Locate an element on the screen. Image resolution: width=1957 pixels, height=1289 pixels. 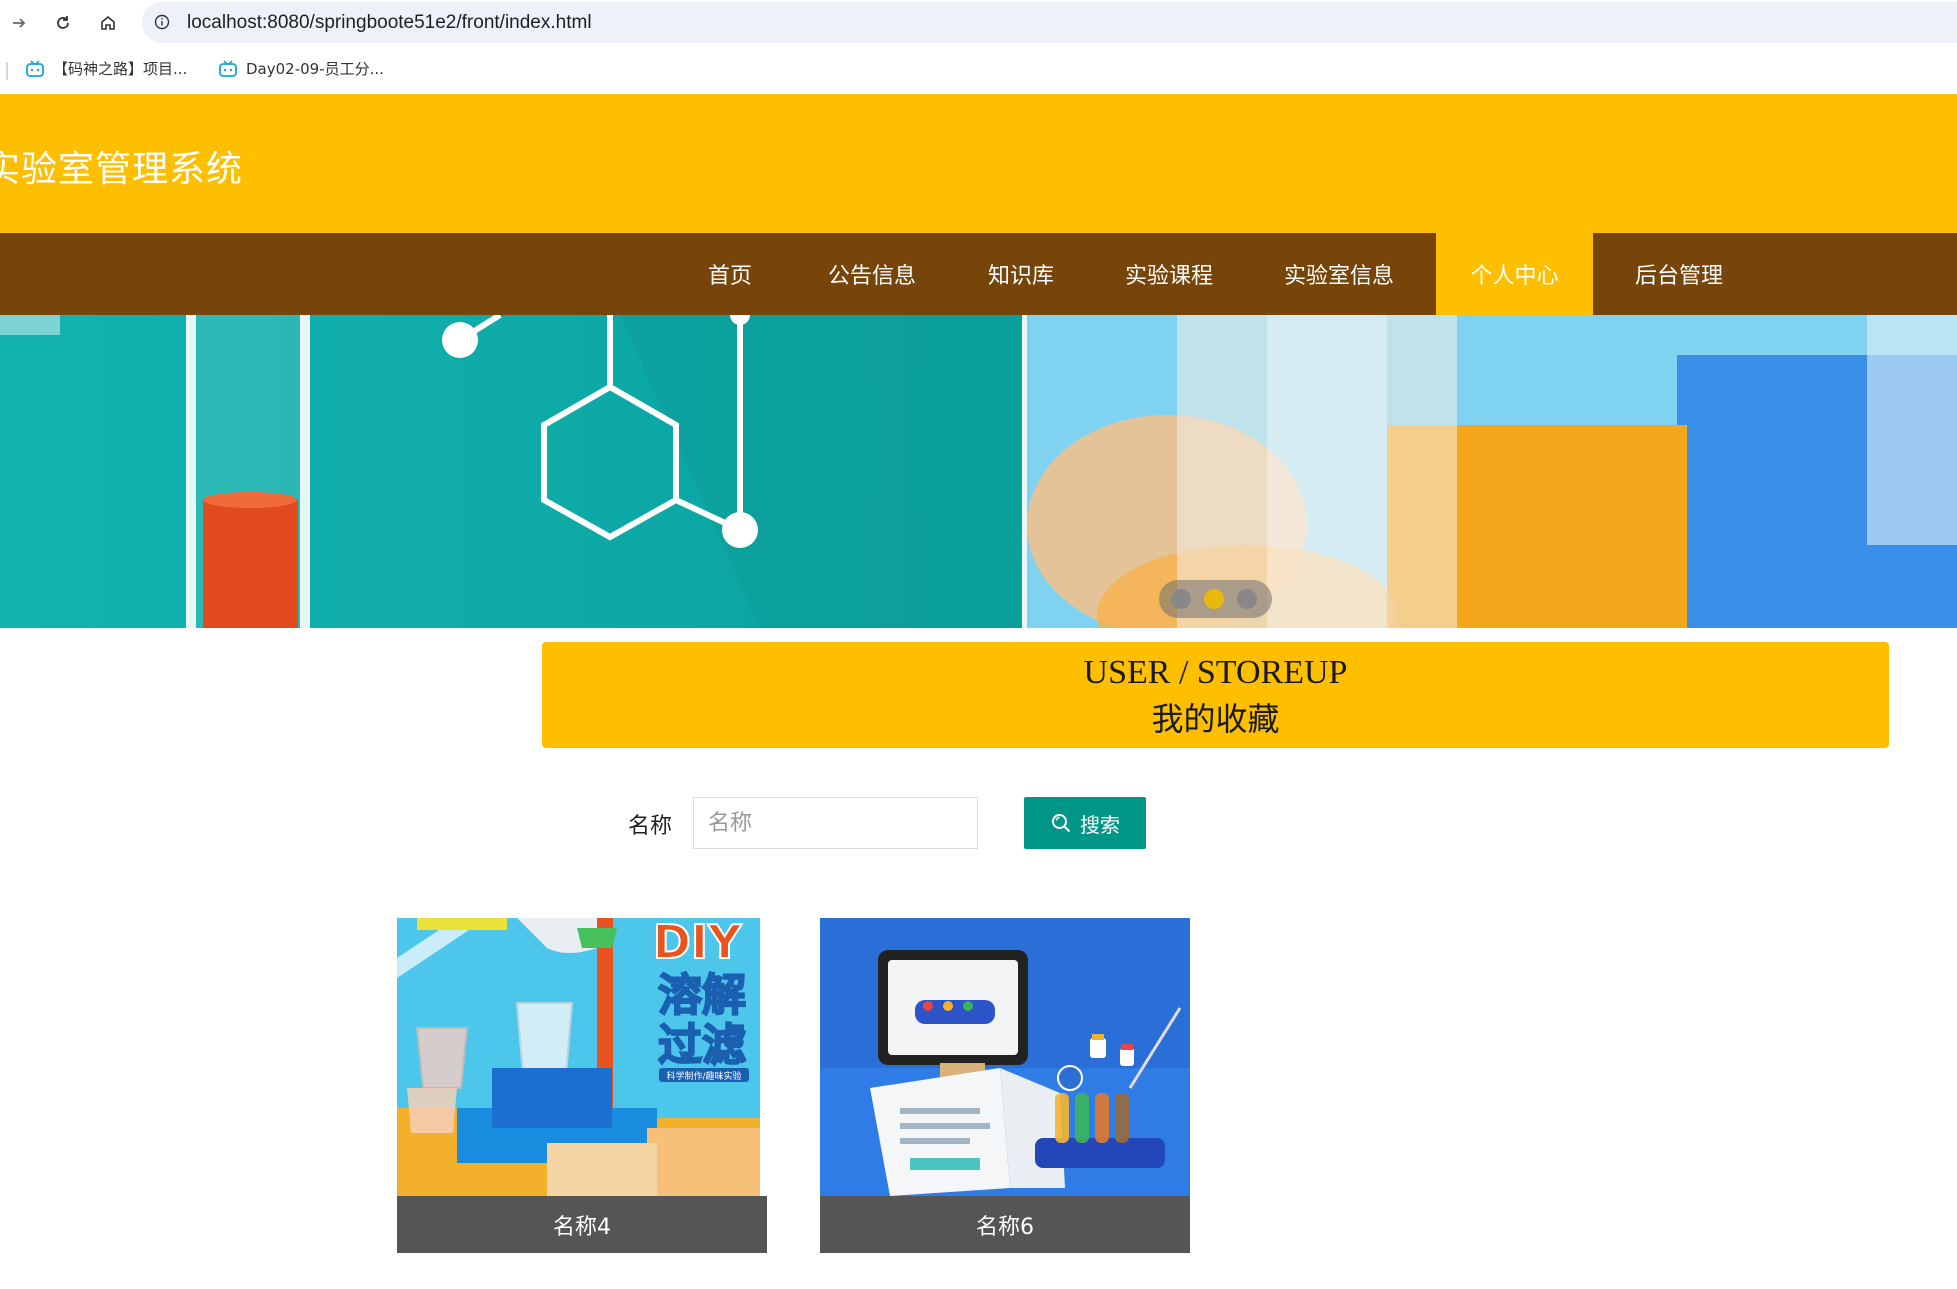
banner-image-beakers is located at coordinates (1492, 471).